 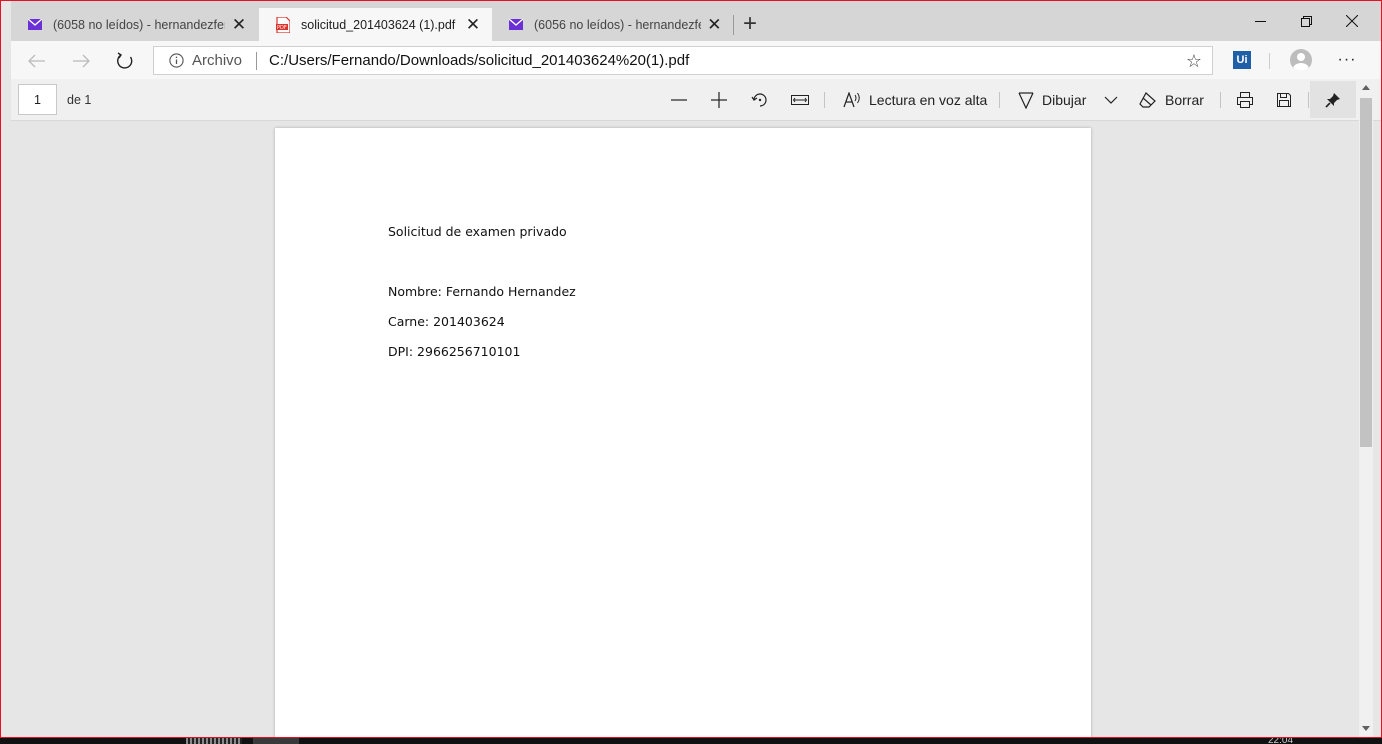 I want to click on save-button, so click(x=1284, y=100).